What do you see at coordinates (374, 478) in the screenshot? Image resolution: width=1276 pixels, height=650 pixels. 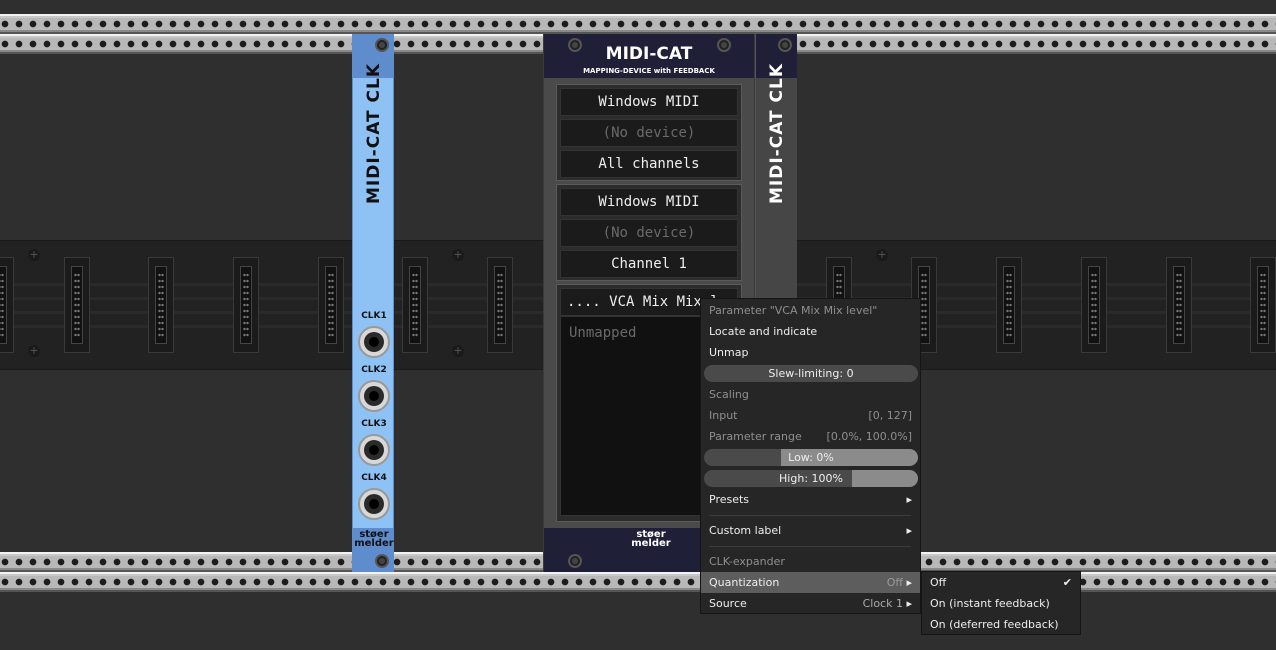 I see `jack-label: CLK4` at bounding box center [374, 478].